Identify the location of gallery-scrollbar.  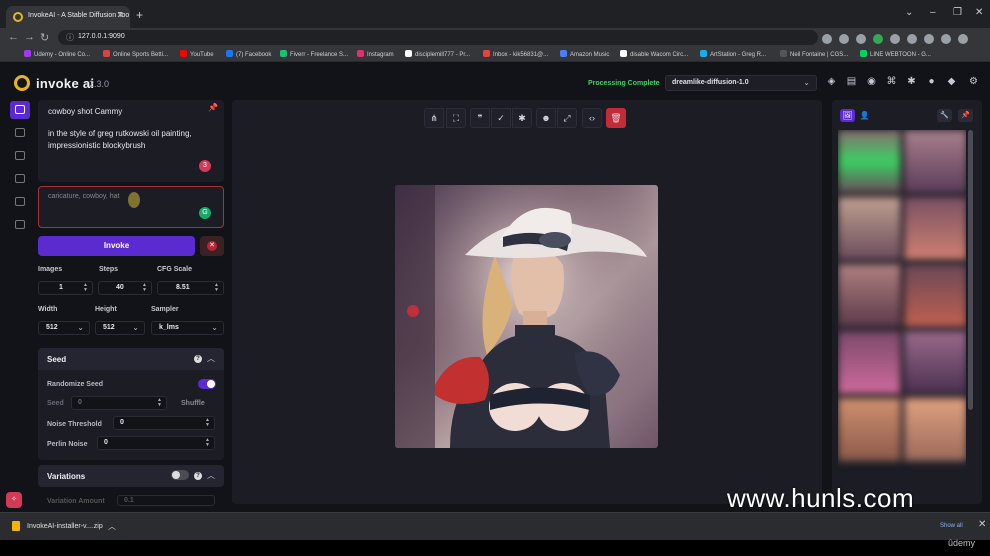
(970, 270).